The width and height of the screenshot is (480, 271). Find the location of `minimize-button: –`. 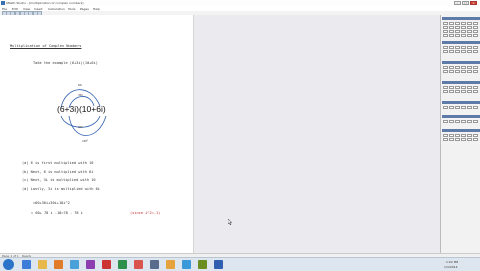

minimize-button: – is located at coordinates (457, 3).